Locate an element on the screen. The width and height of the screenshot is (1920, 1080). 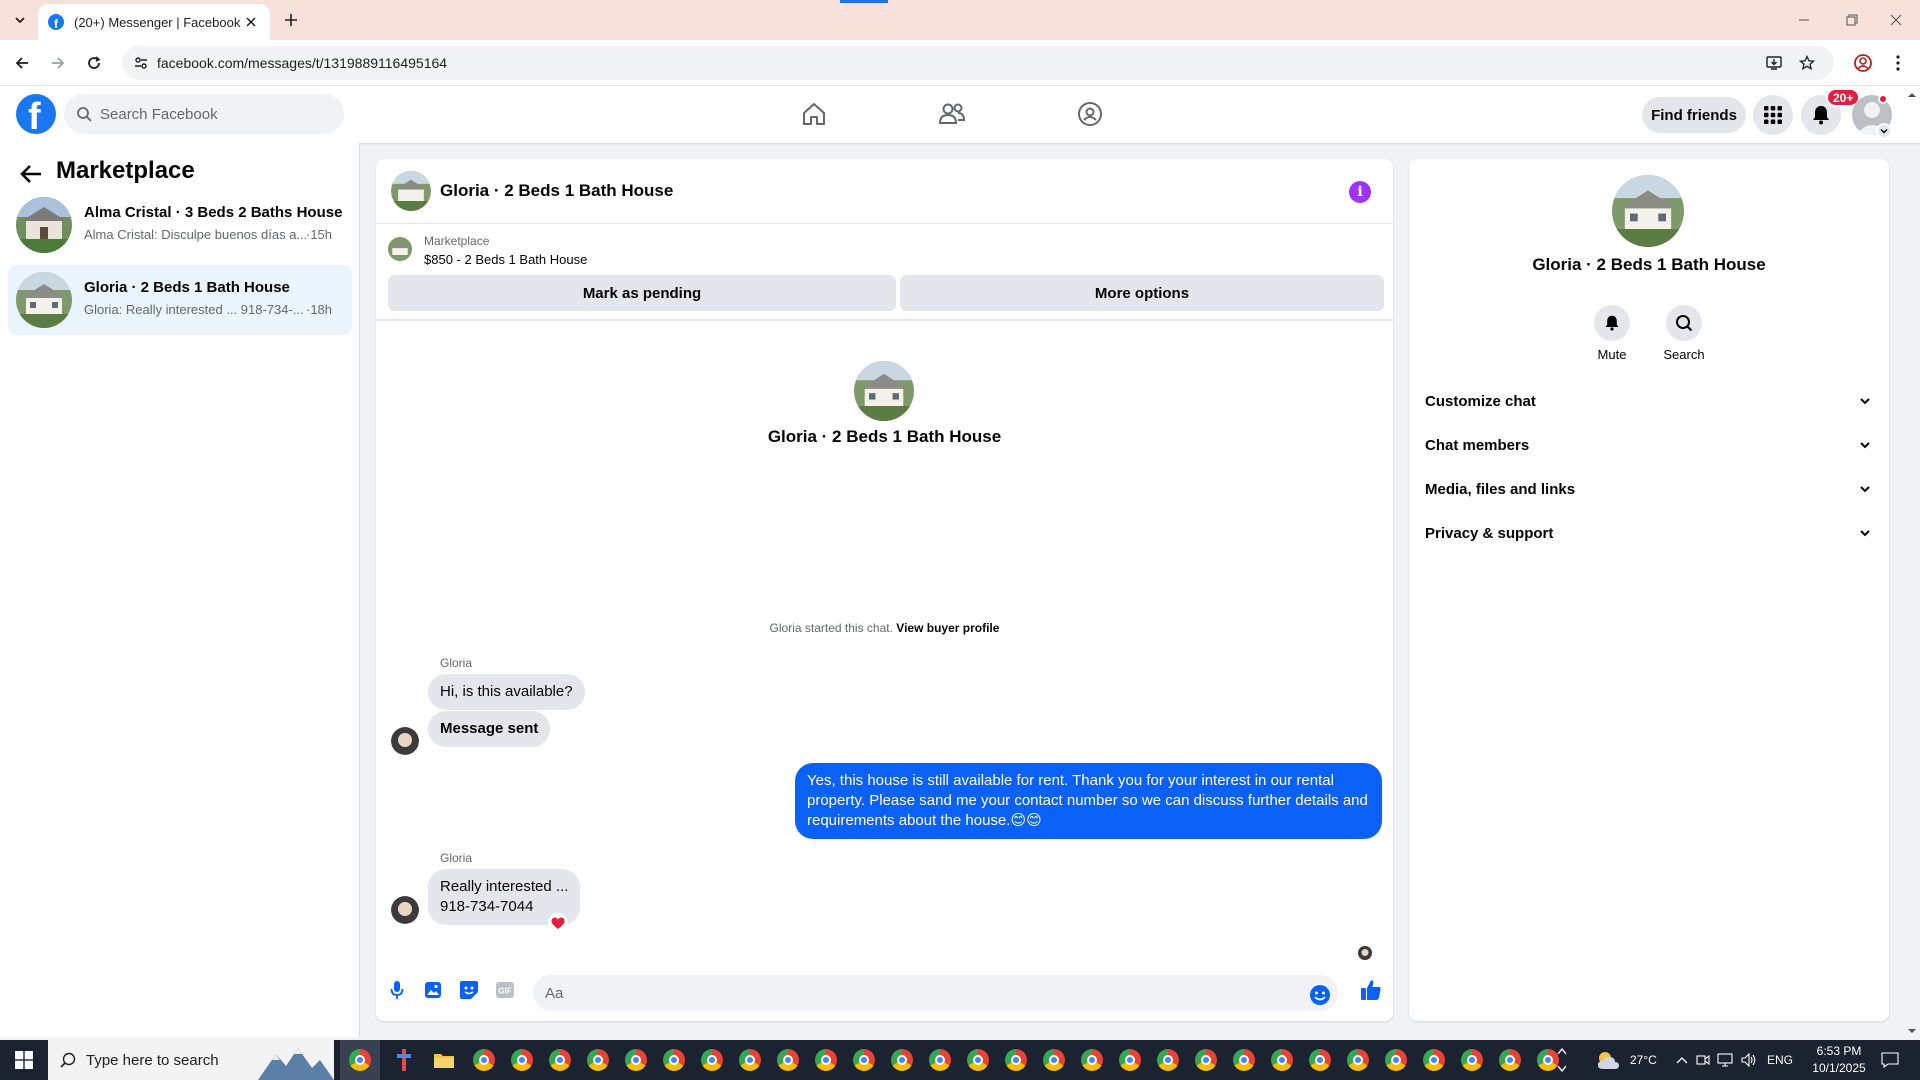
clock-time: 6:53 PM is located at coordinates (1839, 1051).